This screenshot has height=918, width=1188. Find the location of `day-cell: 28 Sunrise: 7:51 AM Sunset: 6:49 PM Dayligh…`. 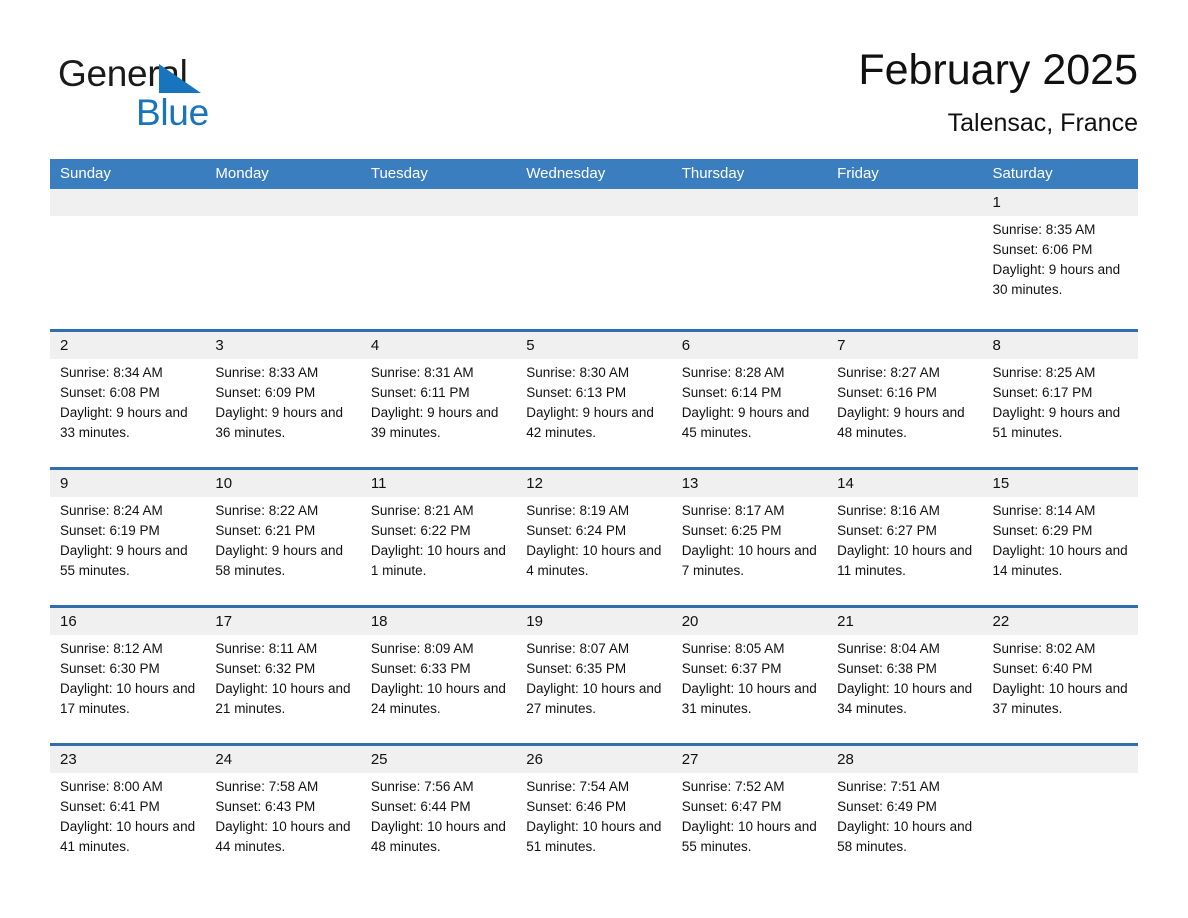

day-cell: 28 Sunrise: 7:51 AM Sunset: 6:49 PM Dayligh… is located at coordinates (904, 810).